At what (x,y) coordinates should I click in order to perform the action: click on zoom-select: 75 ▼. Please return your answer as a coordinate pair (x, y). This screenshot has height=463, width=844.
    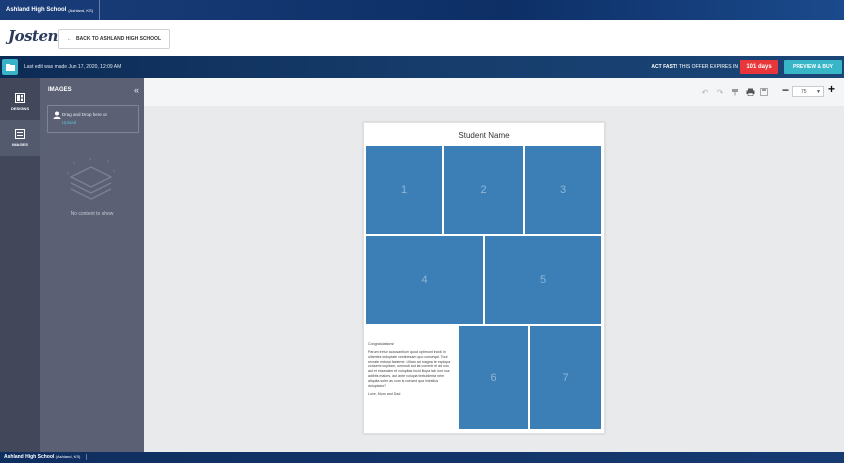
    Looking at the image, I should click on (808, 91).